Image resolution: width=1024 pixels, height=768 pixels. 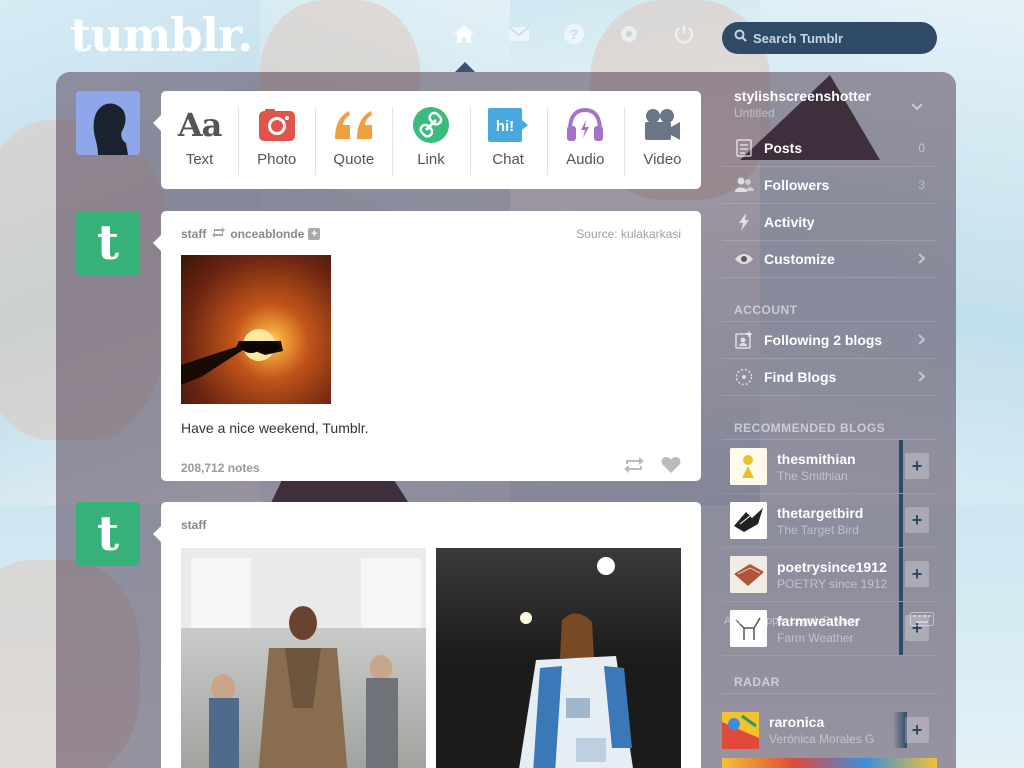 What do you see at coordinates (275, 428) in the screenshot?
I see `post-caption: Have a nice weekend, Tumblr.` at bounding box center [275, 428].